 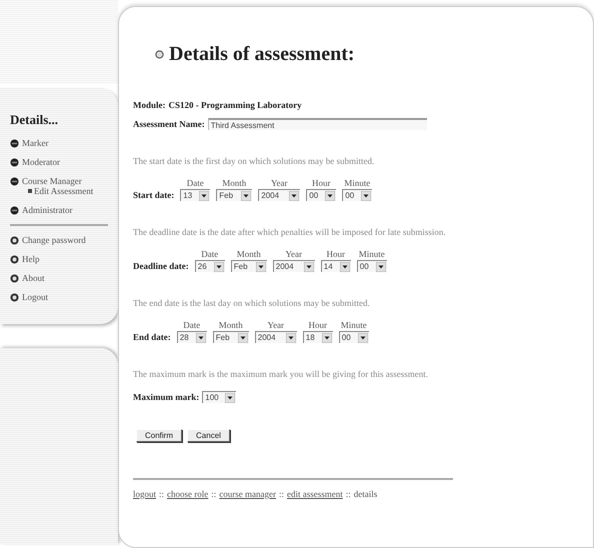 I want to click on dropdown: 13, so click(x=195, y=195).